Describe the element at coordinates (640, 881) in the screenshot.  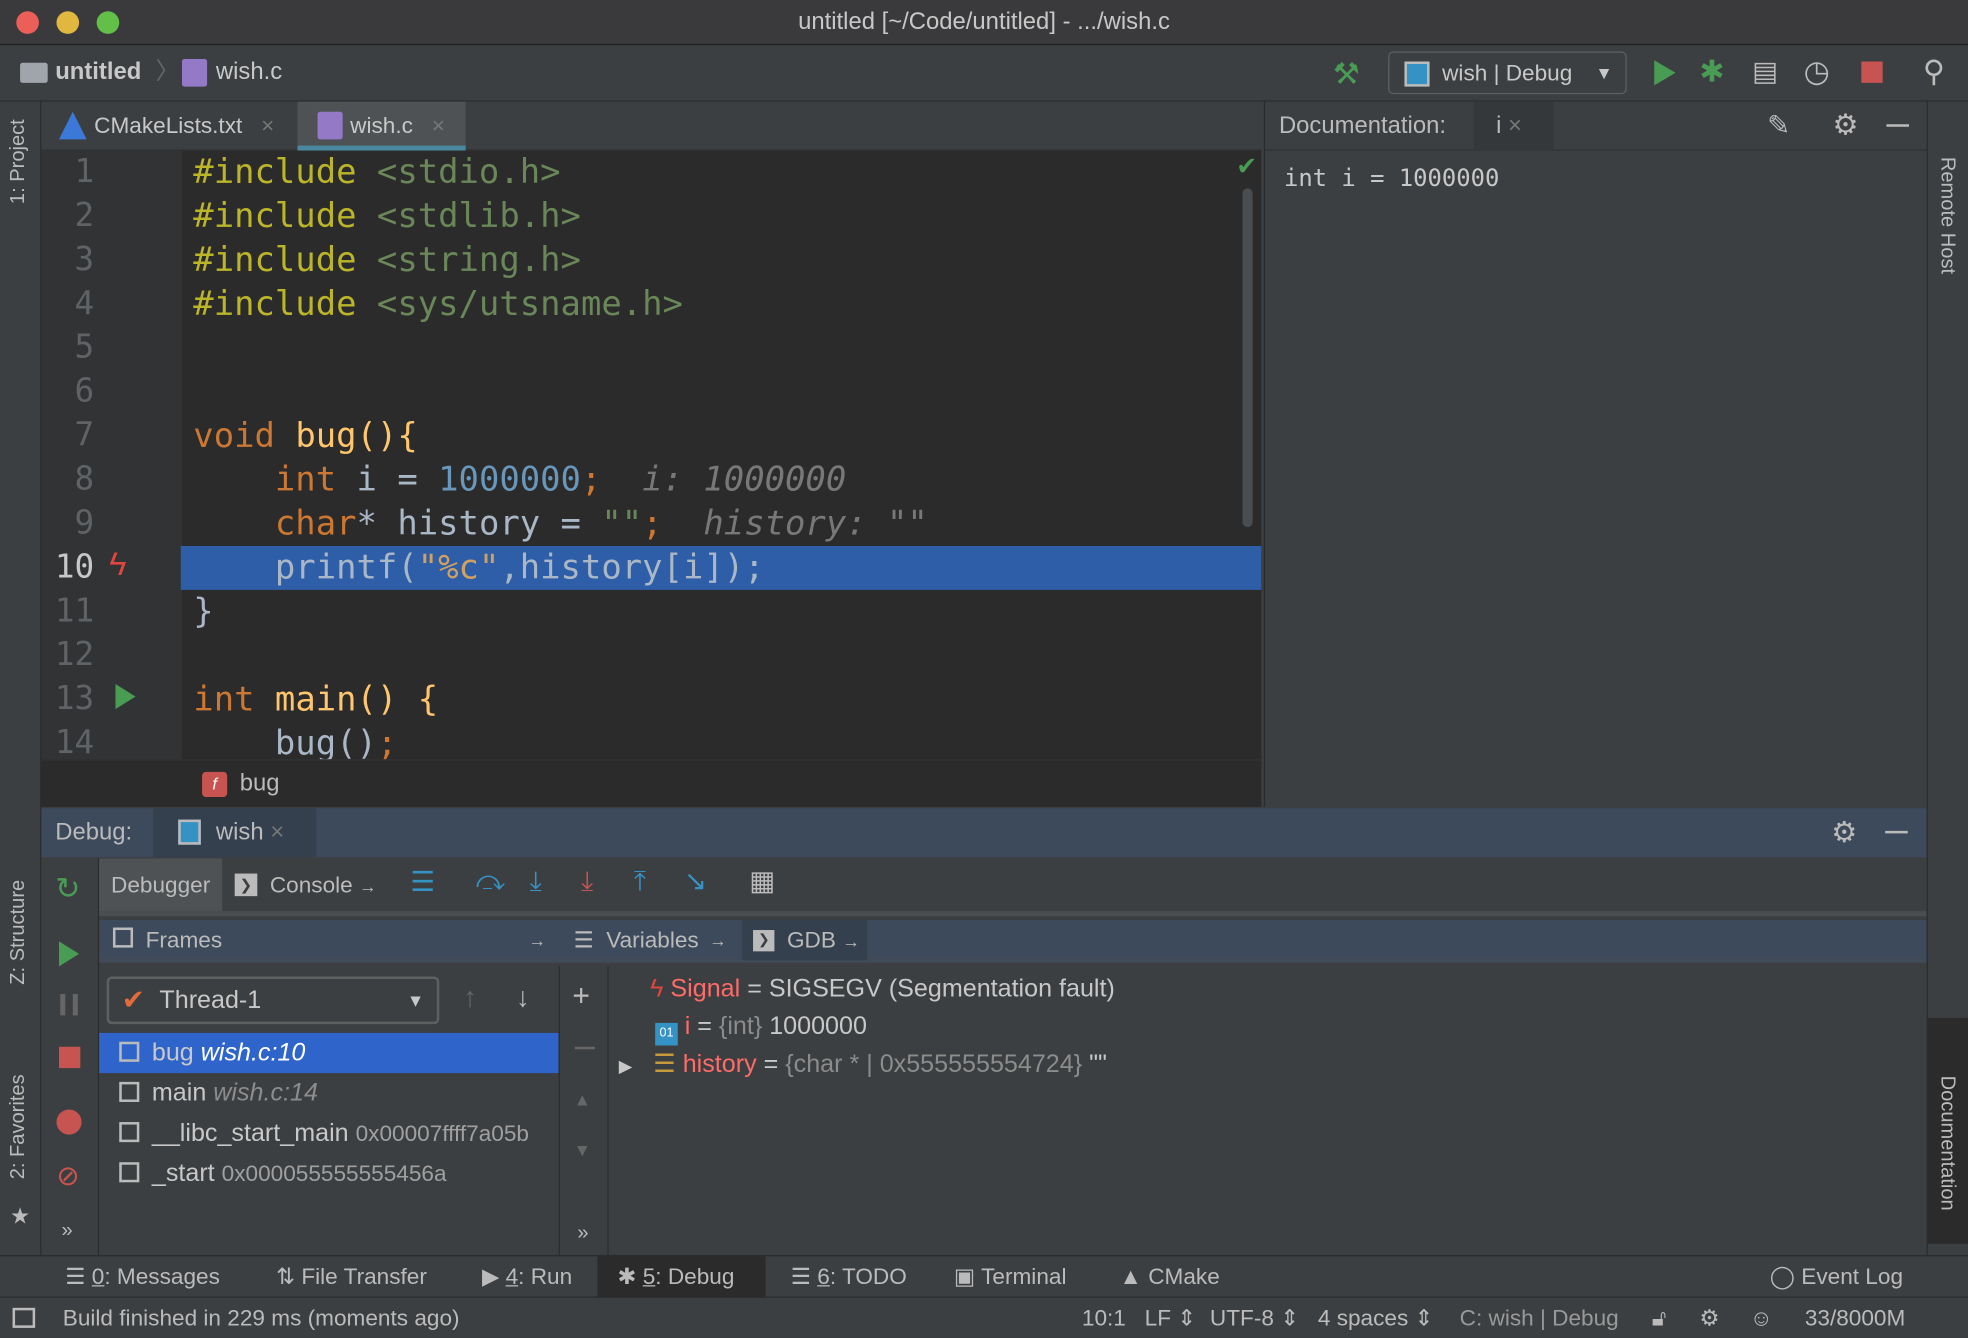
I see `step-out-icon: ⤒` at that location.